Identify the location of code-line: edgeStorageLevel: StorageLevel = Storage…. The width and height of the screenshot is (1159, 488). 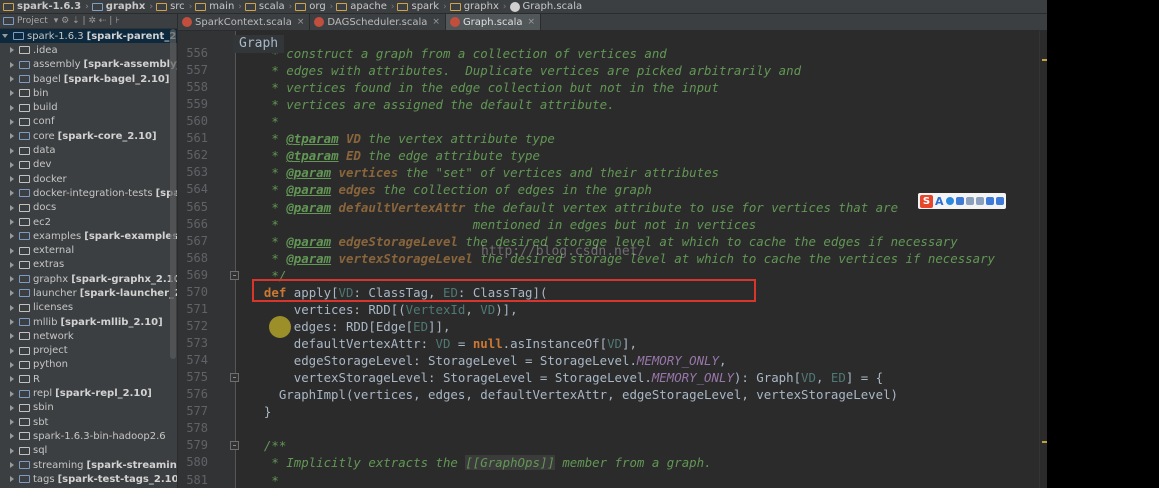
(488, 360).